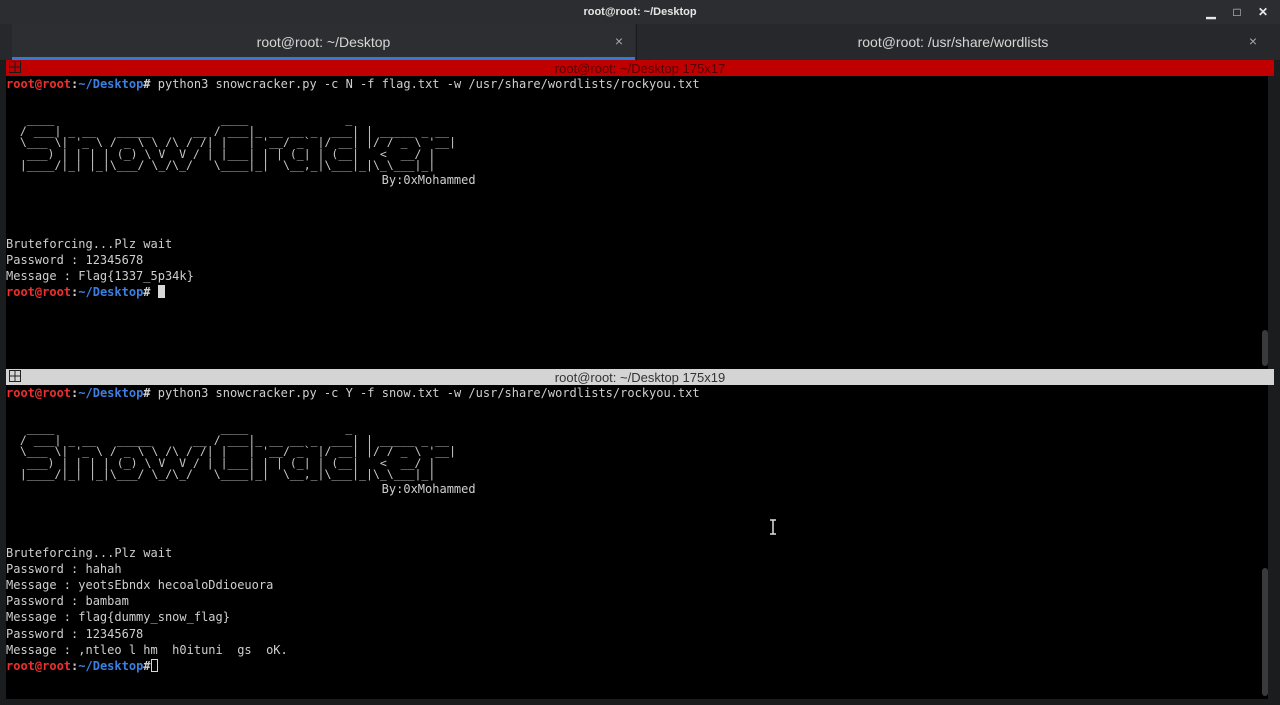 This screenshot has width=1280, height=705. Describe the element at coordinates (1265, 348) in the screenshot. I see `scrollbar-top` at that location.